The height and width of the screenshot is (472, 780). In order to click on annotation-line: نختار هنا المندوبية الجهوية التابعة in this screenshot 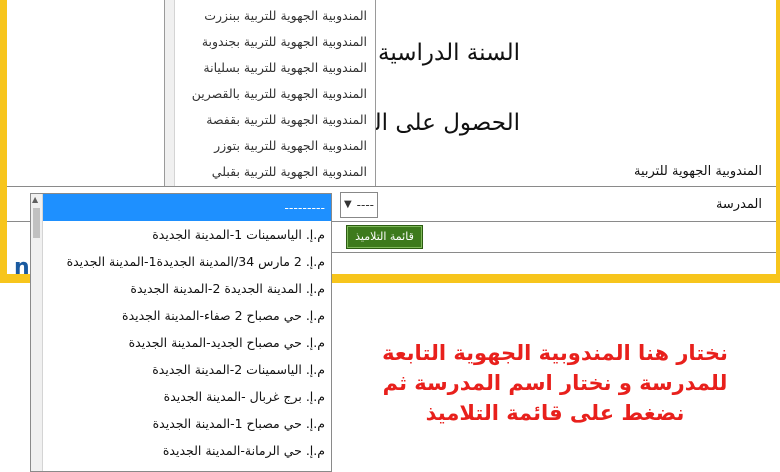, I will do `click(555, 353)`.